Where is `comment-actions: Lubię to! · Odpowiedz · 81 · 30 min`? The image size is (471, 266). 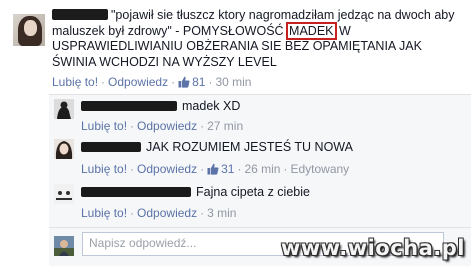 comment-actions: Lubię to! · Odpowiedz · 81 · 30 min is located at coordinates (151, 82).